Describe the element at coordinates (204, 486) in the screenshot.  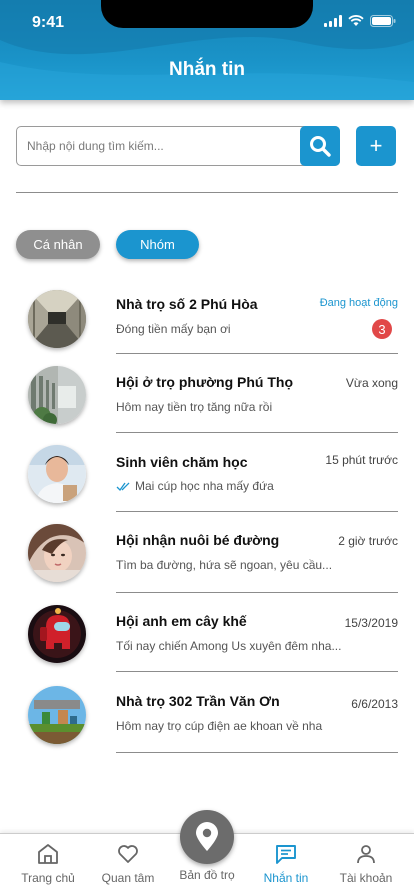
I see `conversation-preview-text: Mai cúp học nha mấy đứa` at that location.